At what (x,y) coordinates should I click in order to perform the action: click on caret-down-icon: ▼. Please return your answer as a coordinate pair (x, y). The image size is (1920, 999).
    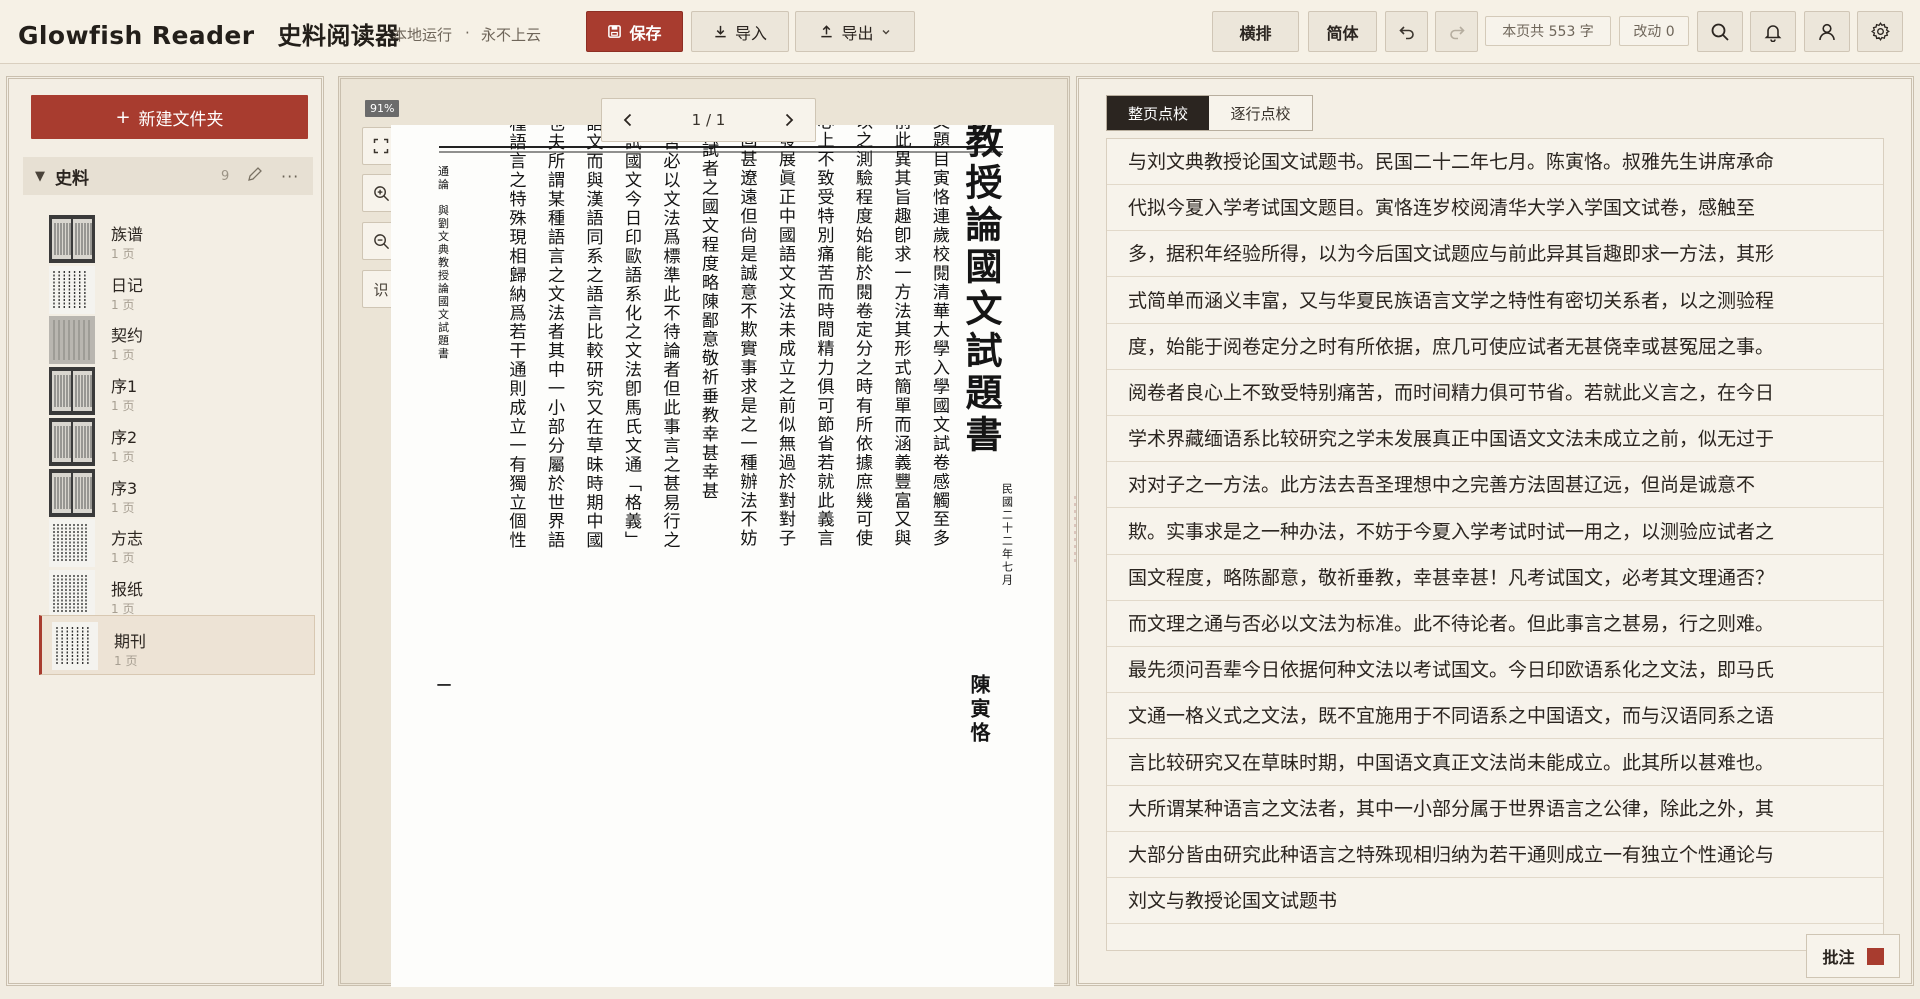
    Looking at the image, I should click on (40, 176).